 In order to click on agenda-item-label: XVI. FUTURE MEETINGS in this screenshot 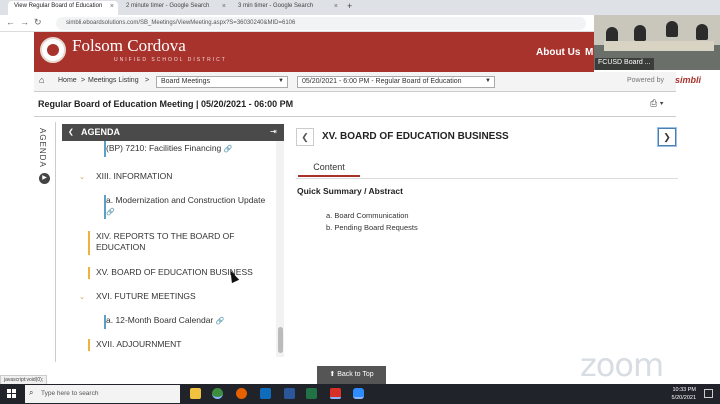, I will do `click(146, 296)`.